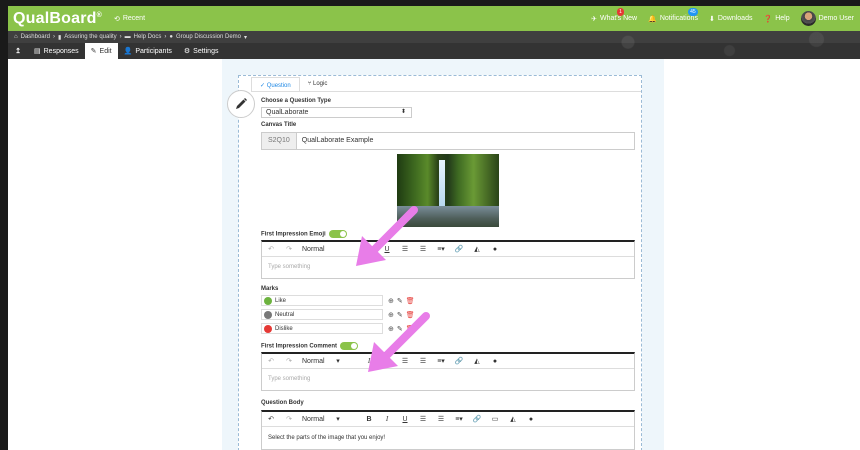 Image resolution: width=860 pixels, height=450 pixels. I want to click on brand-logo: QualBoard®, so click(55, 19).